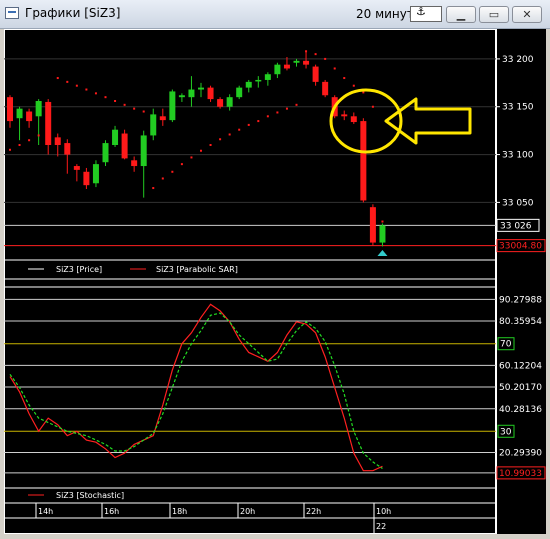 Image resolution: width=550 pixels, height=539 pixels. Describe the element at coordinates (520, 388) in the screenshot. I see `stoch-tick-label: 50.20170` at that location.